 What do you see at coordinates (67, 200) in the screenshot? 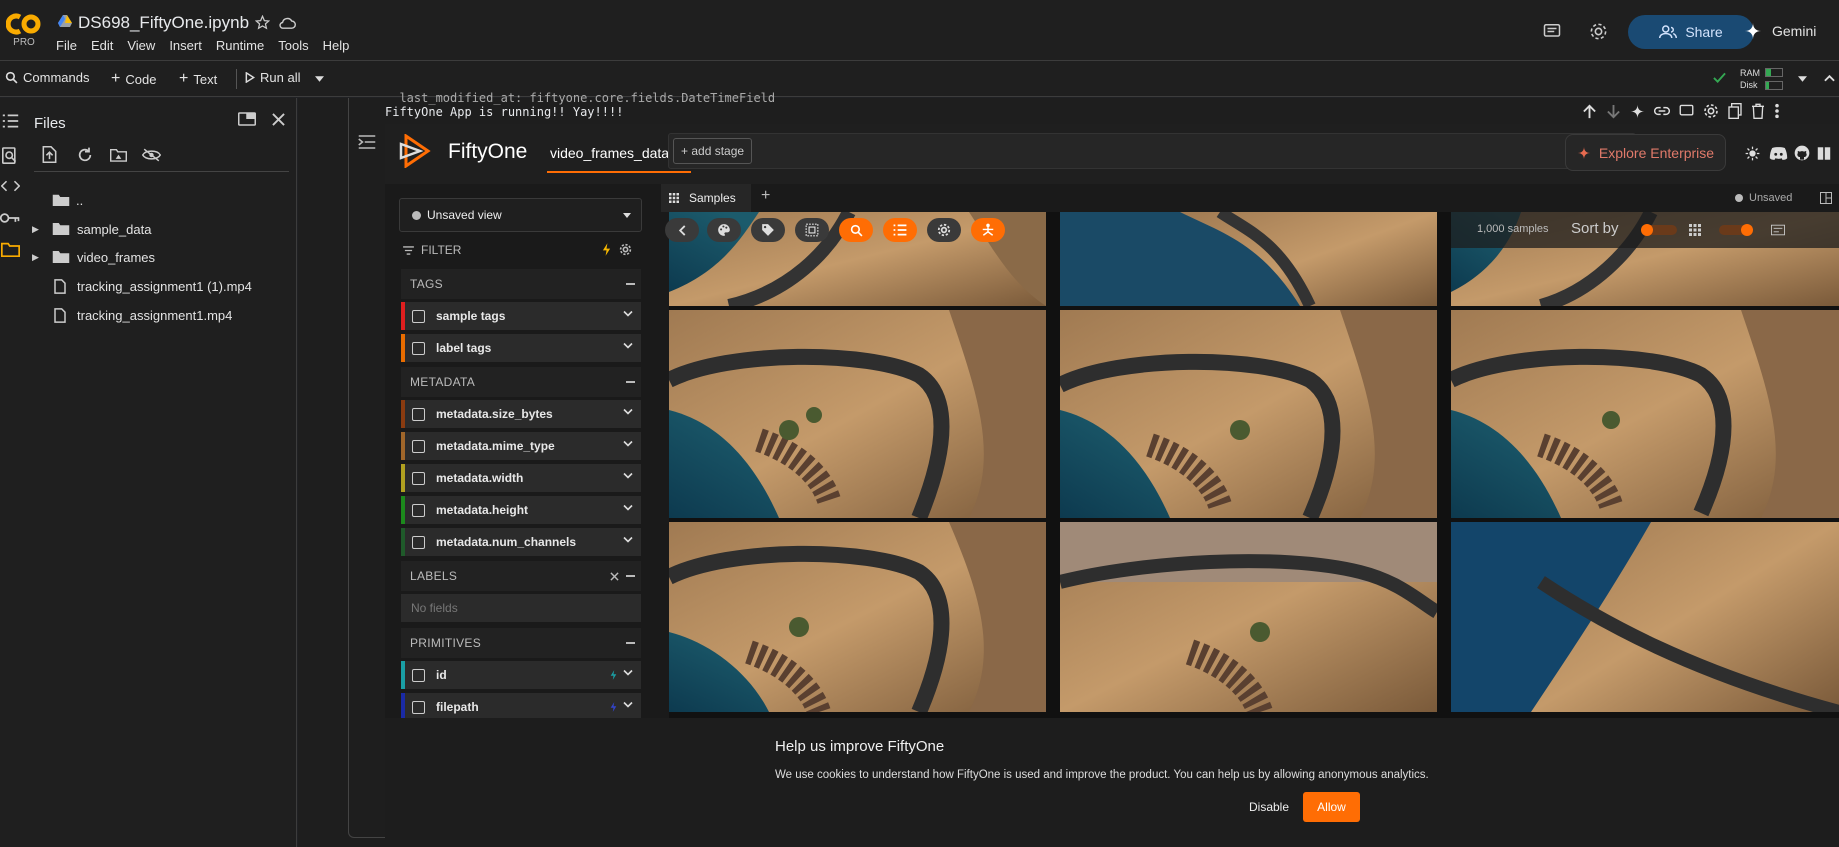
I see `file-tree-item-parent: ..` at bounding box center [67, 200].